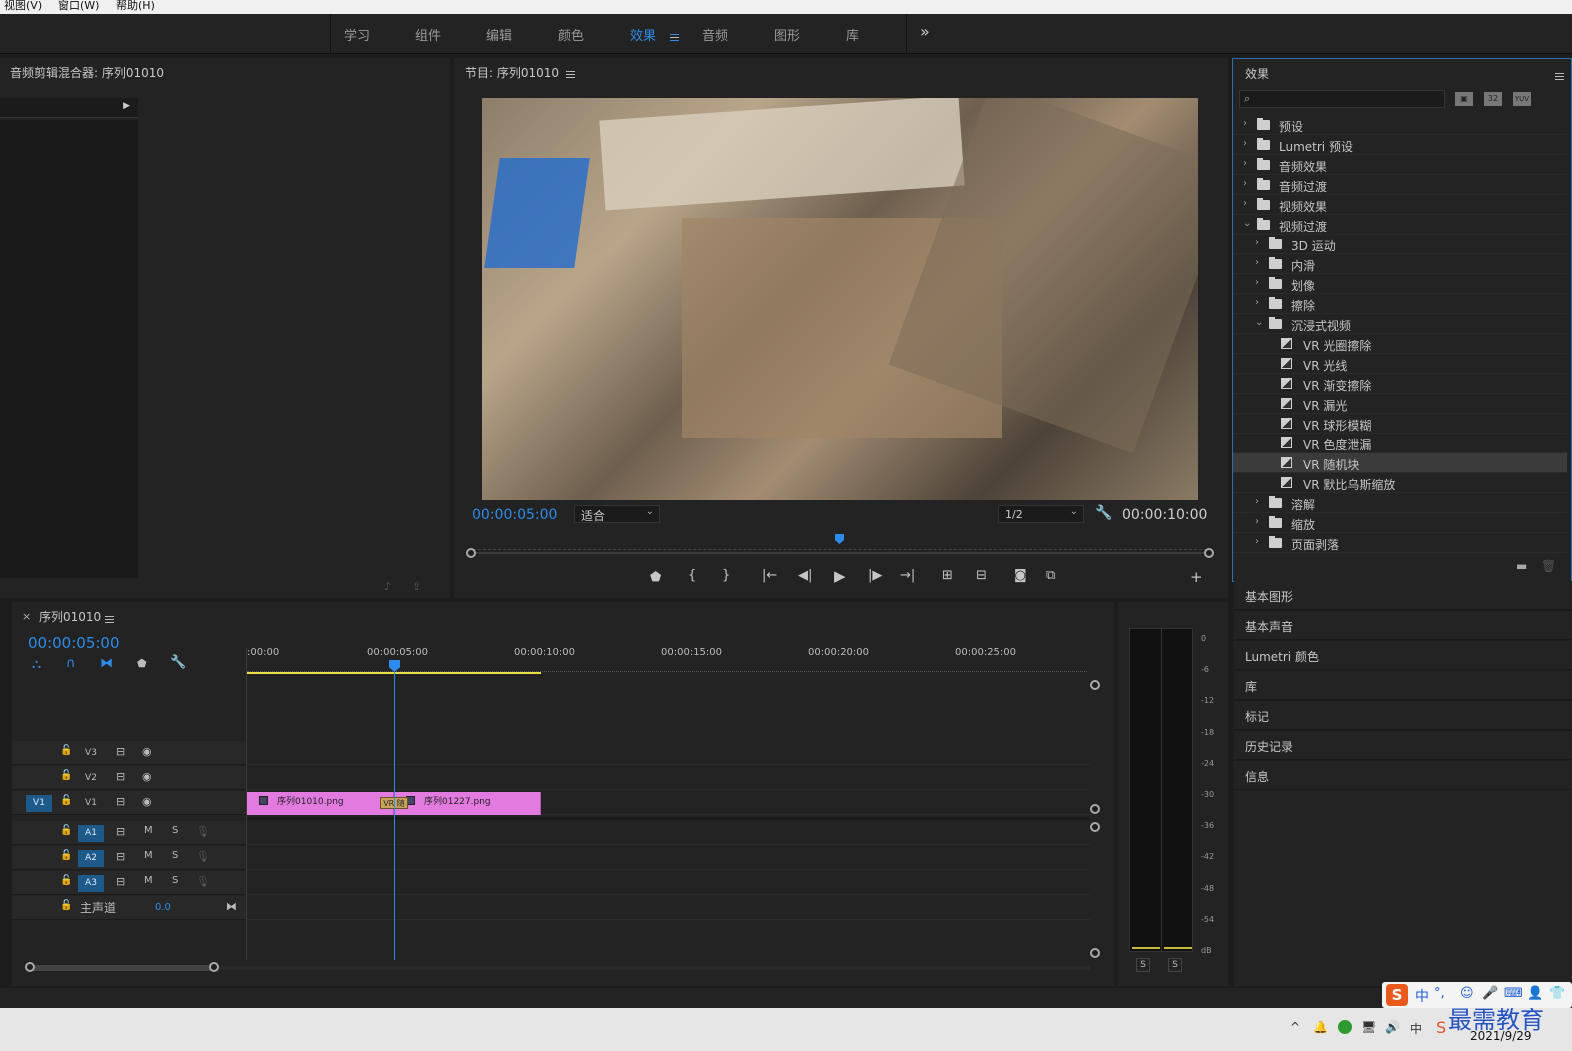 The width and height of the screenshot is (1572, 1051). Describe the element at coordinates (571, 34) in the screenshot. I see `tab-color: 颜色` at that location.